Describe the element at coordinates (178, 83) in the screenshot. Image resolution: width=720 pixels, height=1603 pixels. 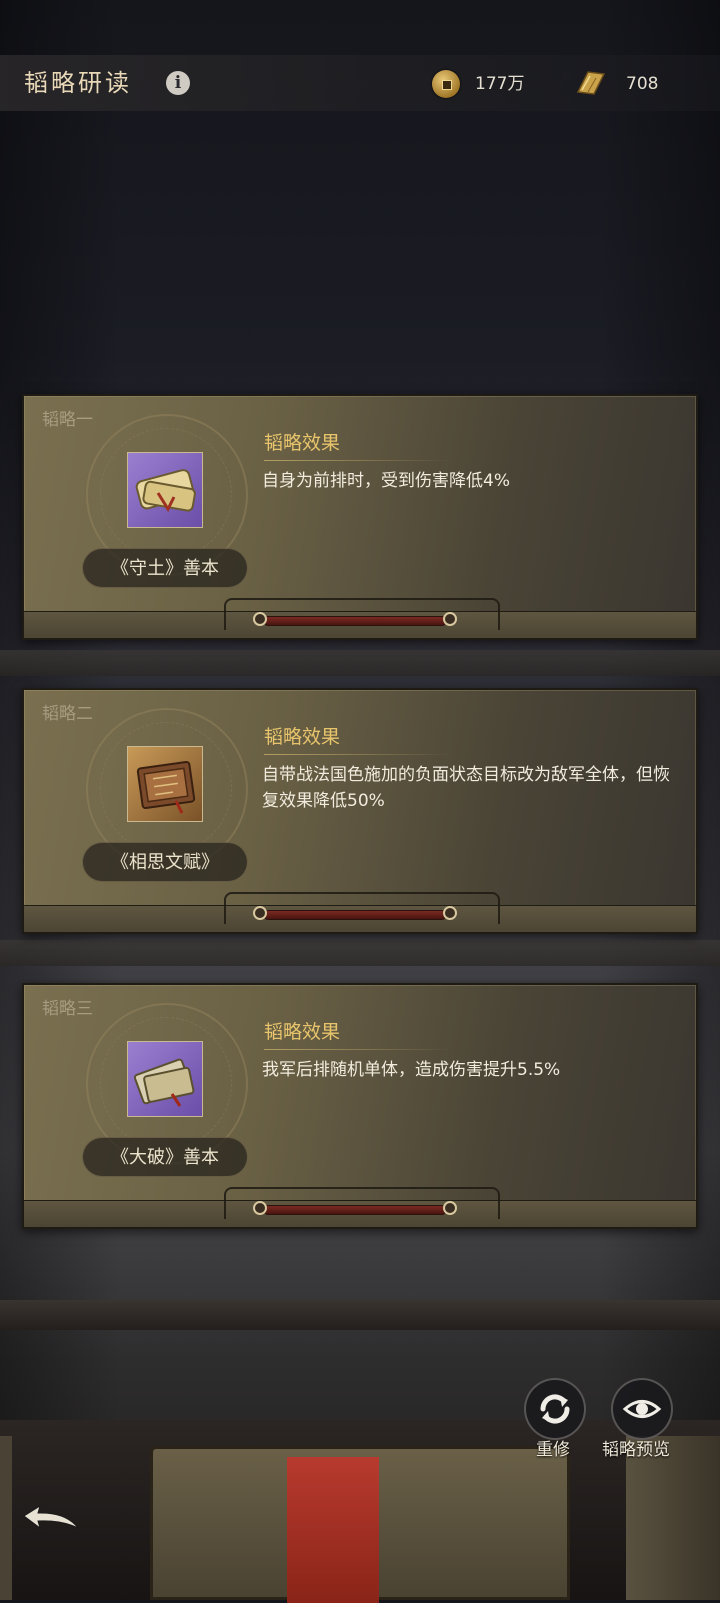
I see `info-icon: i` at that location.